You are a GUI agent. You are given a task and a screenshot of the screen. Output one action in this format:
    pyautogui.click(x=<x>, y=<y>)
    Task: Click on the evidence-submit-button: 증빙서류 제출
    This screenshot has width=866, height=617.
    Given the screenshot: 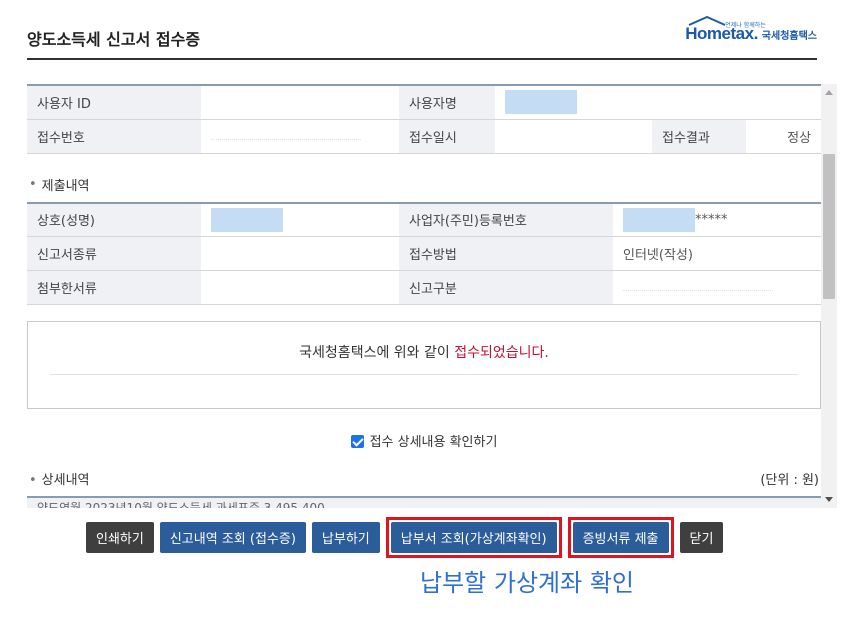 What is the action you would take?
    pyautogui.click(x=620, y=537)
    